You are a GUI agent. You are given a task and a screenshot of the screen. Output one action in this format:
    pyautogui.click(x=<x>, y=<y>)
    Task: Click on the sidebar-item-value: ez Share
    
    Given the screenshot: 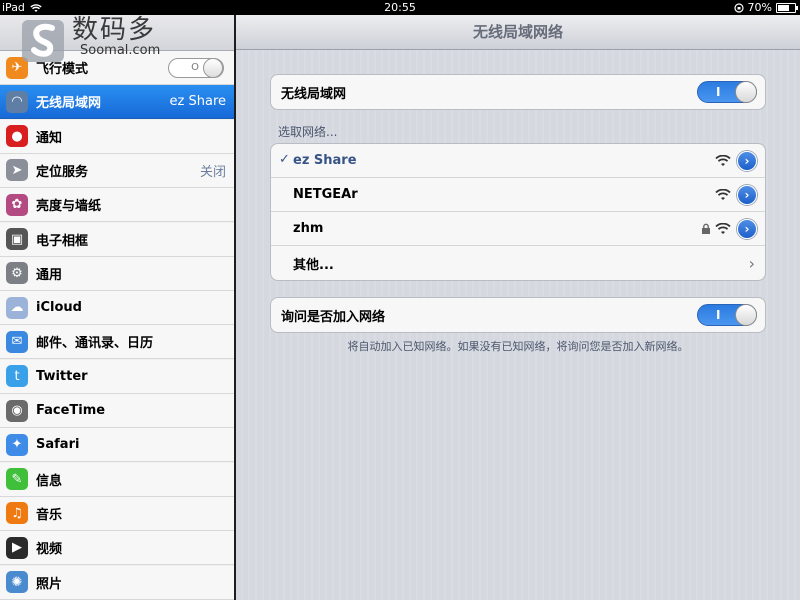 What is the action you would take?
    pyautogui.click(x=197, y=102)
    